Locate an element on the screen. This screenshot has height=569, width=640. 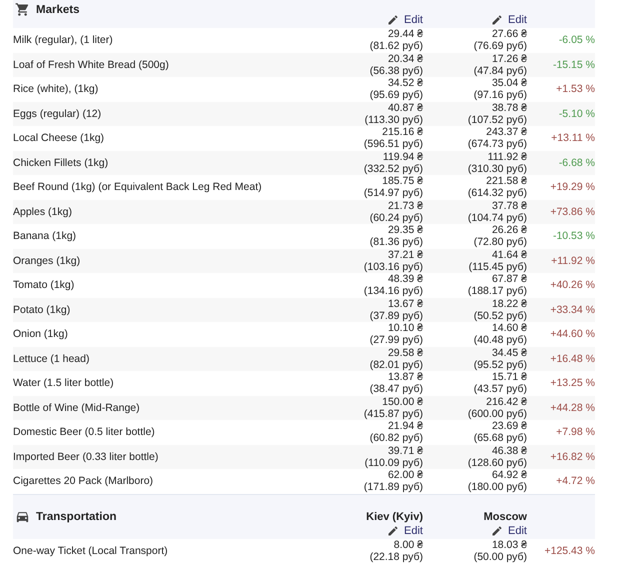
price-value: 185.75 ₴ is located at coordinates (402, 181).